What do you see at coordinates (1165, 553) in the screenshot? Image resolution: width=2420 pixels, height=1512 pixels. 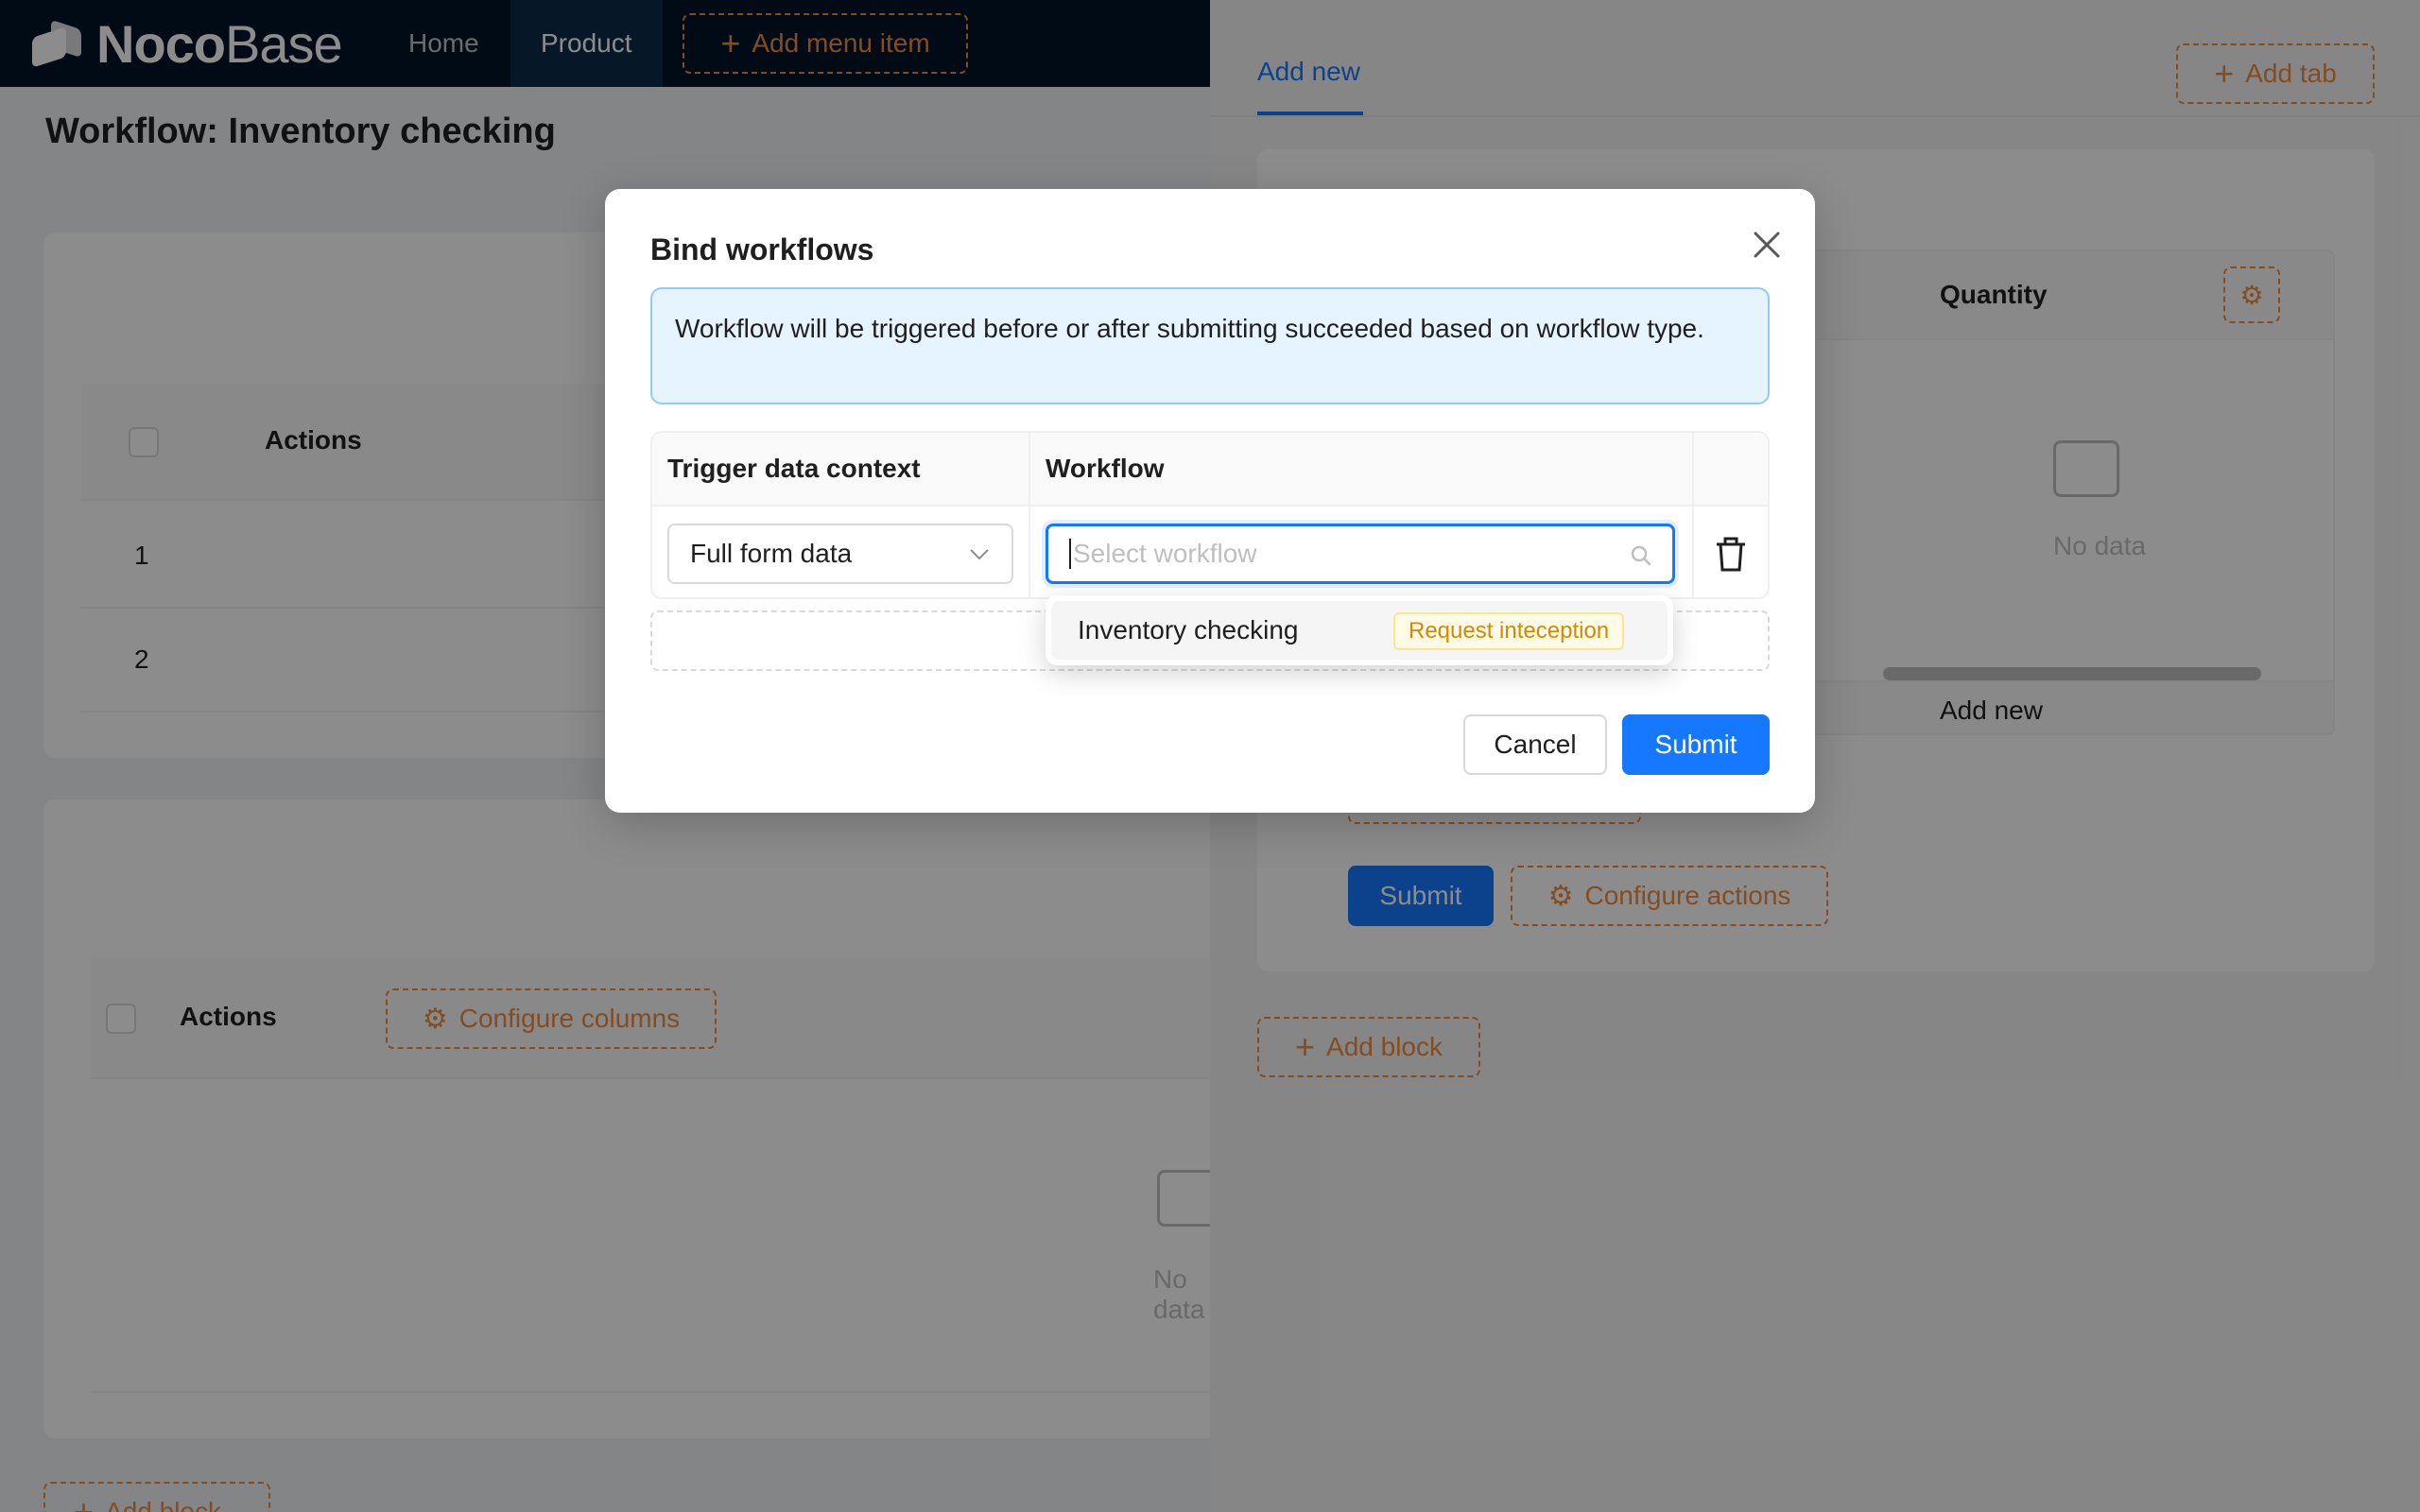 I see `workflow-select-placeholder: Select workflow` at bounding box center [1165, 553].